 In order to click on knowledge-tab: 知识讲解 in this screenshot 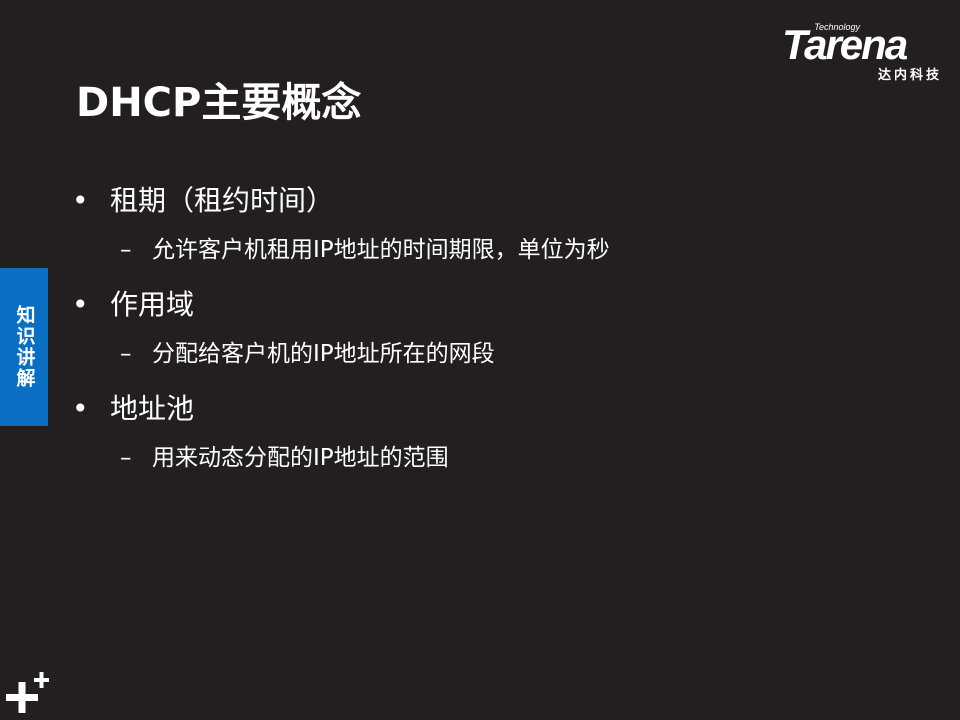, I will do `click(24, 347)`.